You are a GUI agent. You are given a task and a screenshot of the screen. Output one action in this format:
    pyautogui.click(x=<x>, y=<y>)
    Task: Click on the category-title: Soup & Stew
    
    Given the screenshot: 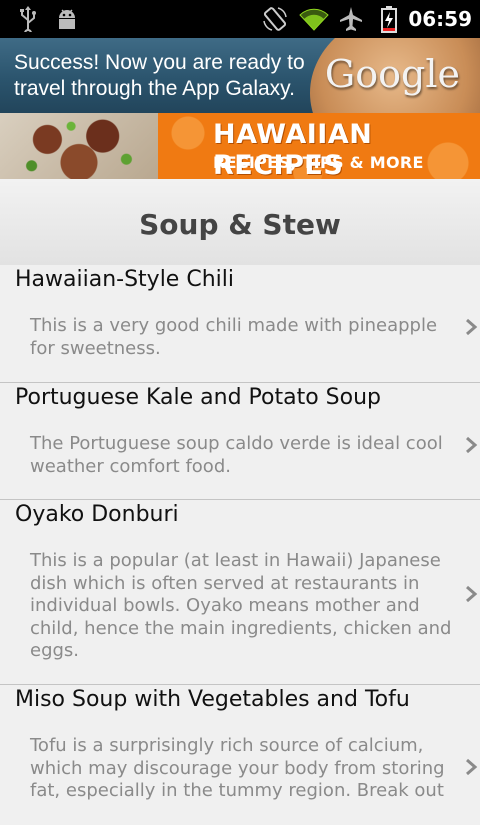 What is the action you would take?
    pyautogui.click(x=240, y=224)
    